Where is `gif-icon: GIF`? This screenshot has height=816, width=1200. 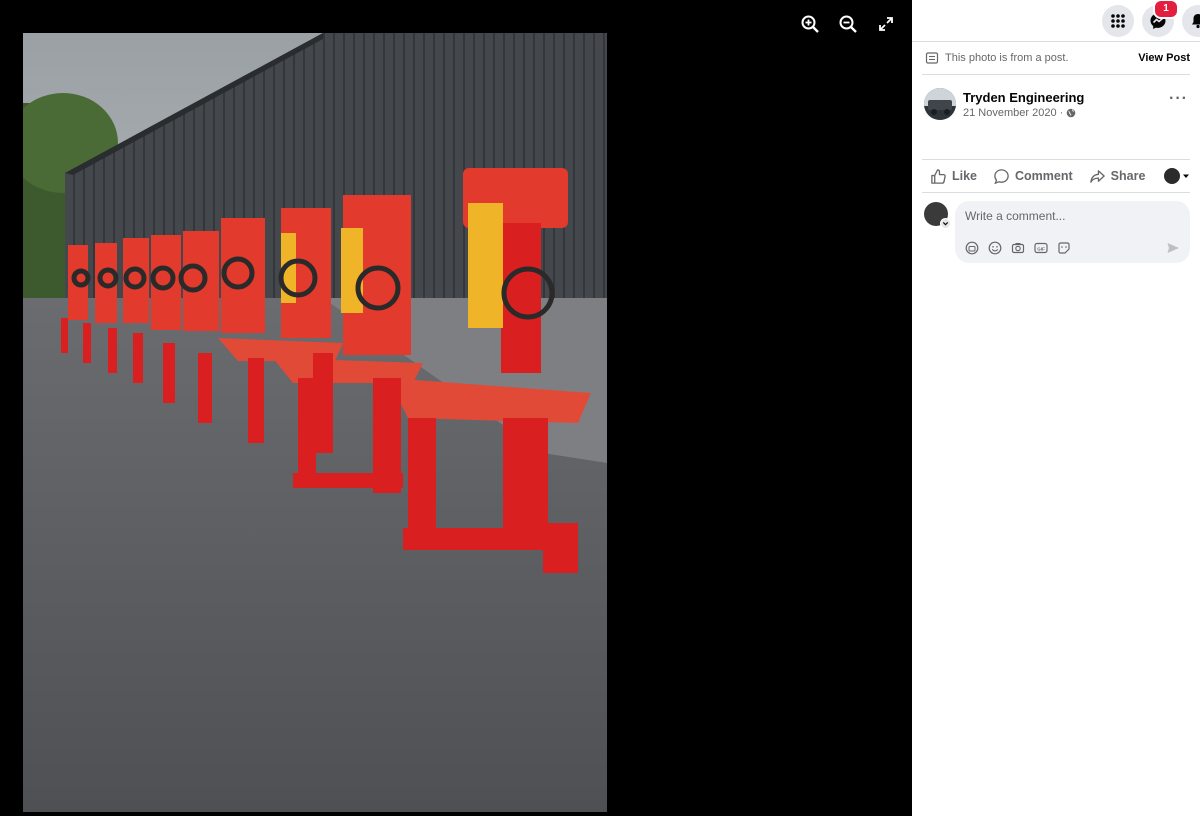
gif-icon: GIF is located at coordinates (1041, 248).